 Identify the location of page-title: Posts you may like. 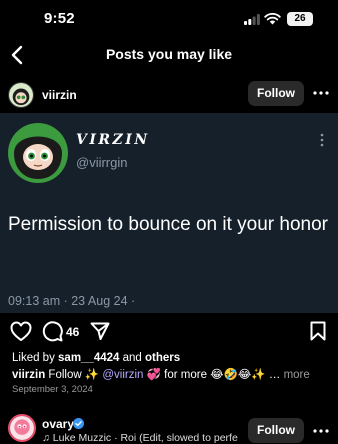
(169, 54).